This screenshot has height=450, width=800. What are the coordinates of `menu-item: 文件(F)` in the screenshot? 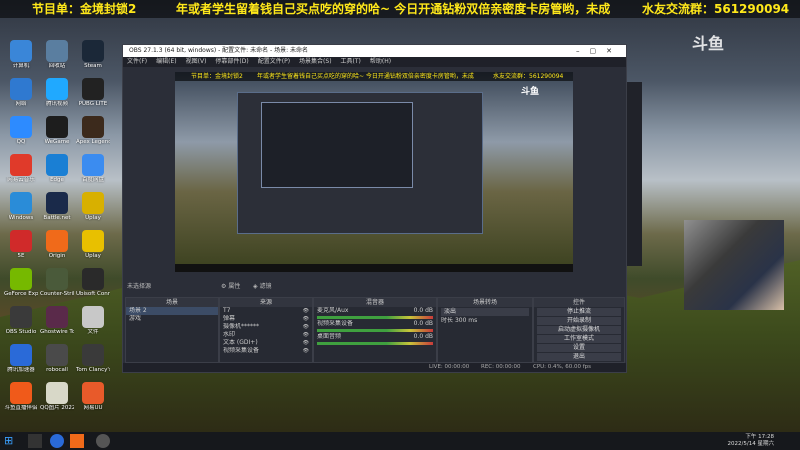 It's located at (137, 61).